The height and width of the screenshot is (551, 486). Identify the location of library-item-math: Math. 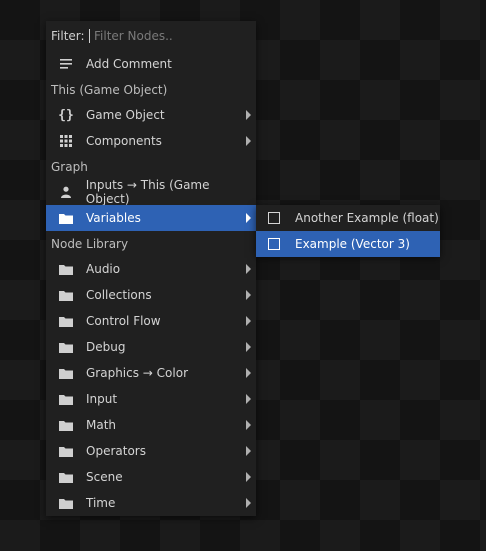
(151, 425).